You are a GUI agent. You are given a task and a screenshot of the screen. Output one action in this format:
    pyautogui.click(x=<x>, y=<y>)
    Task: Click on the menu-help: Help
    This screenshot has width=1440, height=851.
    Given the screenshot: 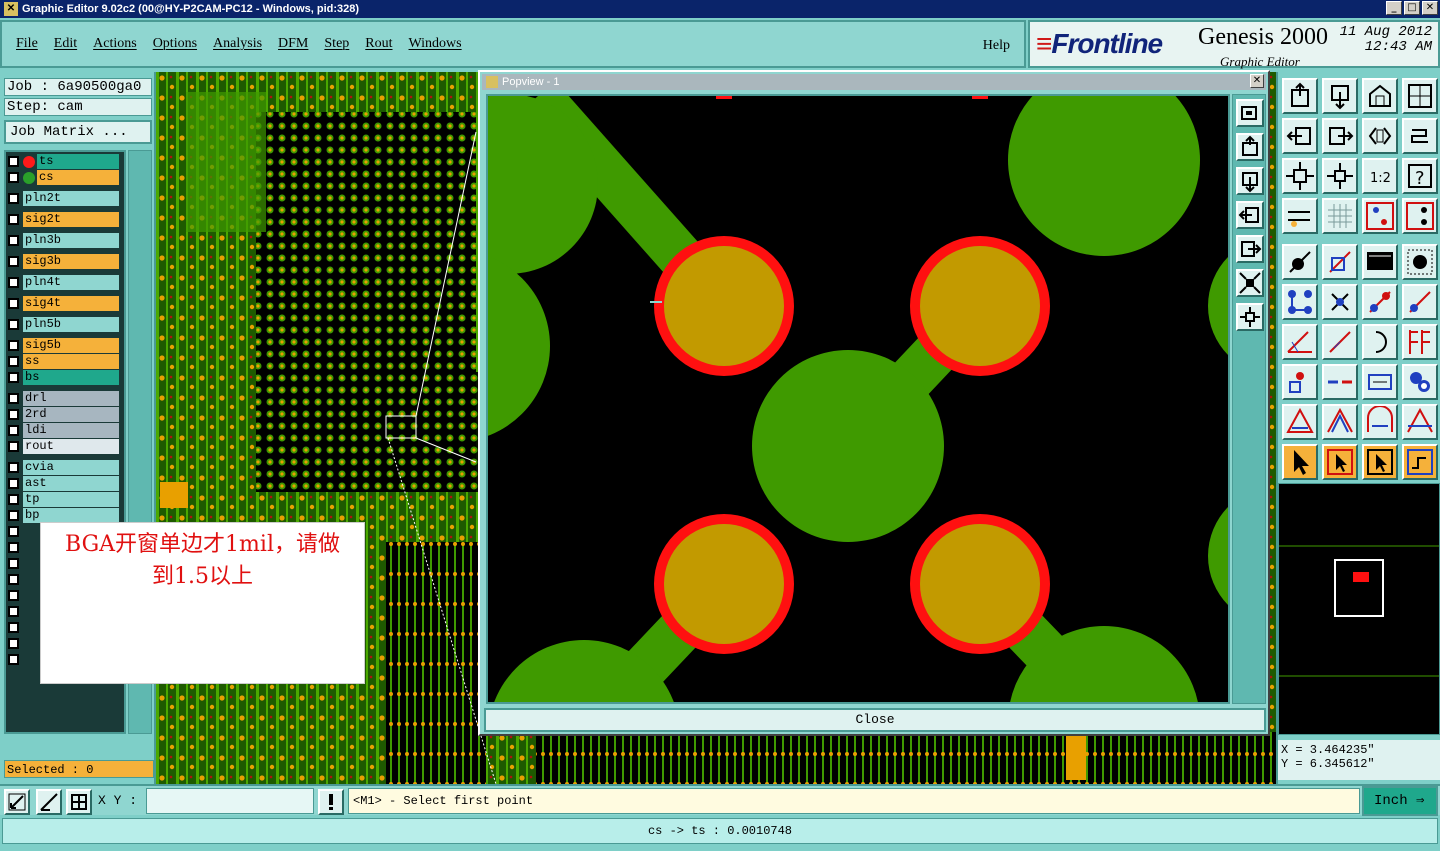 What is the action you would take?
    pyautogui.click(x=996, y=46)
    